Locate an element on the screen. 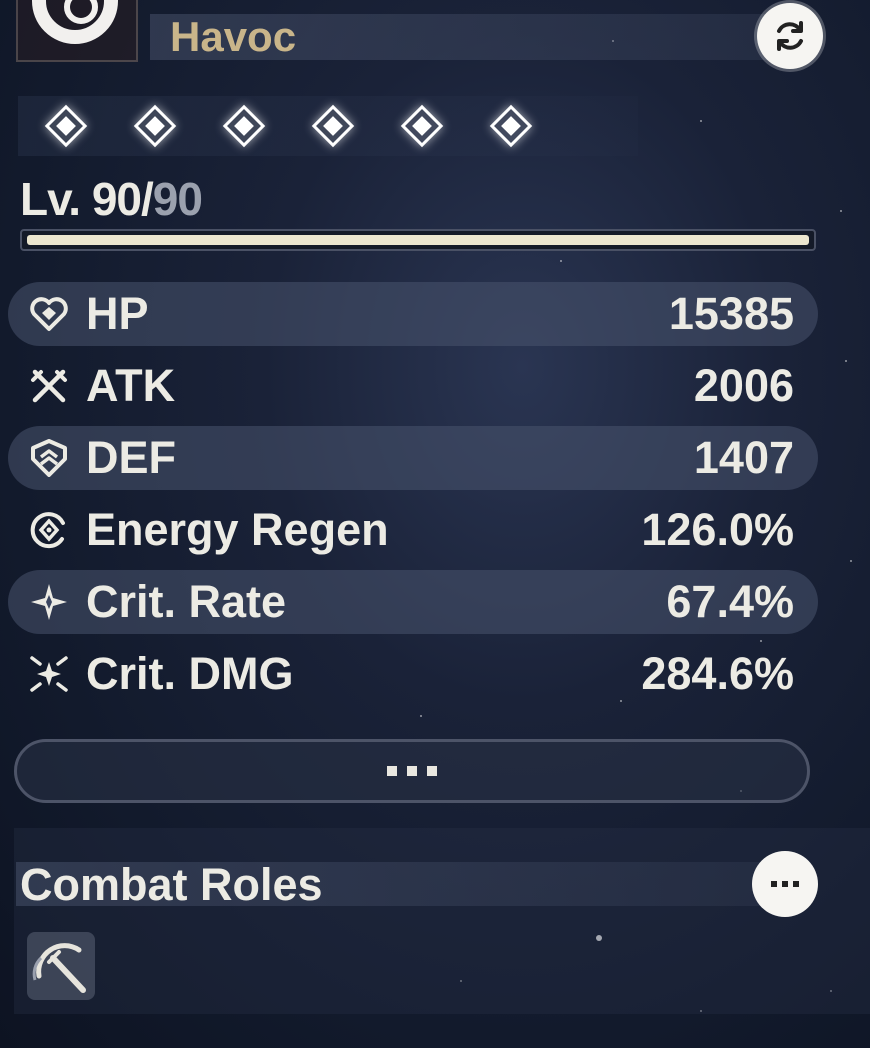 This screenshot has width=870, height=1048. scythe-blade-icon is located at coordinates (59, 968).